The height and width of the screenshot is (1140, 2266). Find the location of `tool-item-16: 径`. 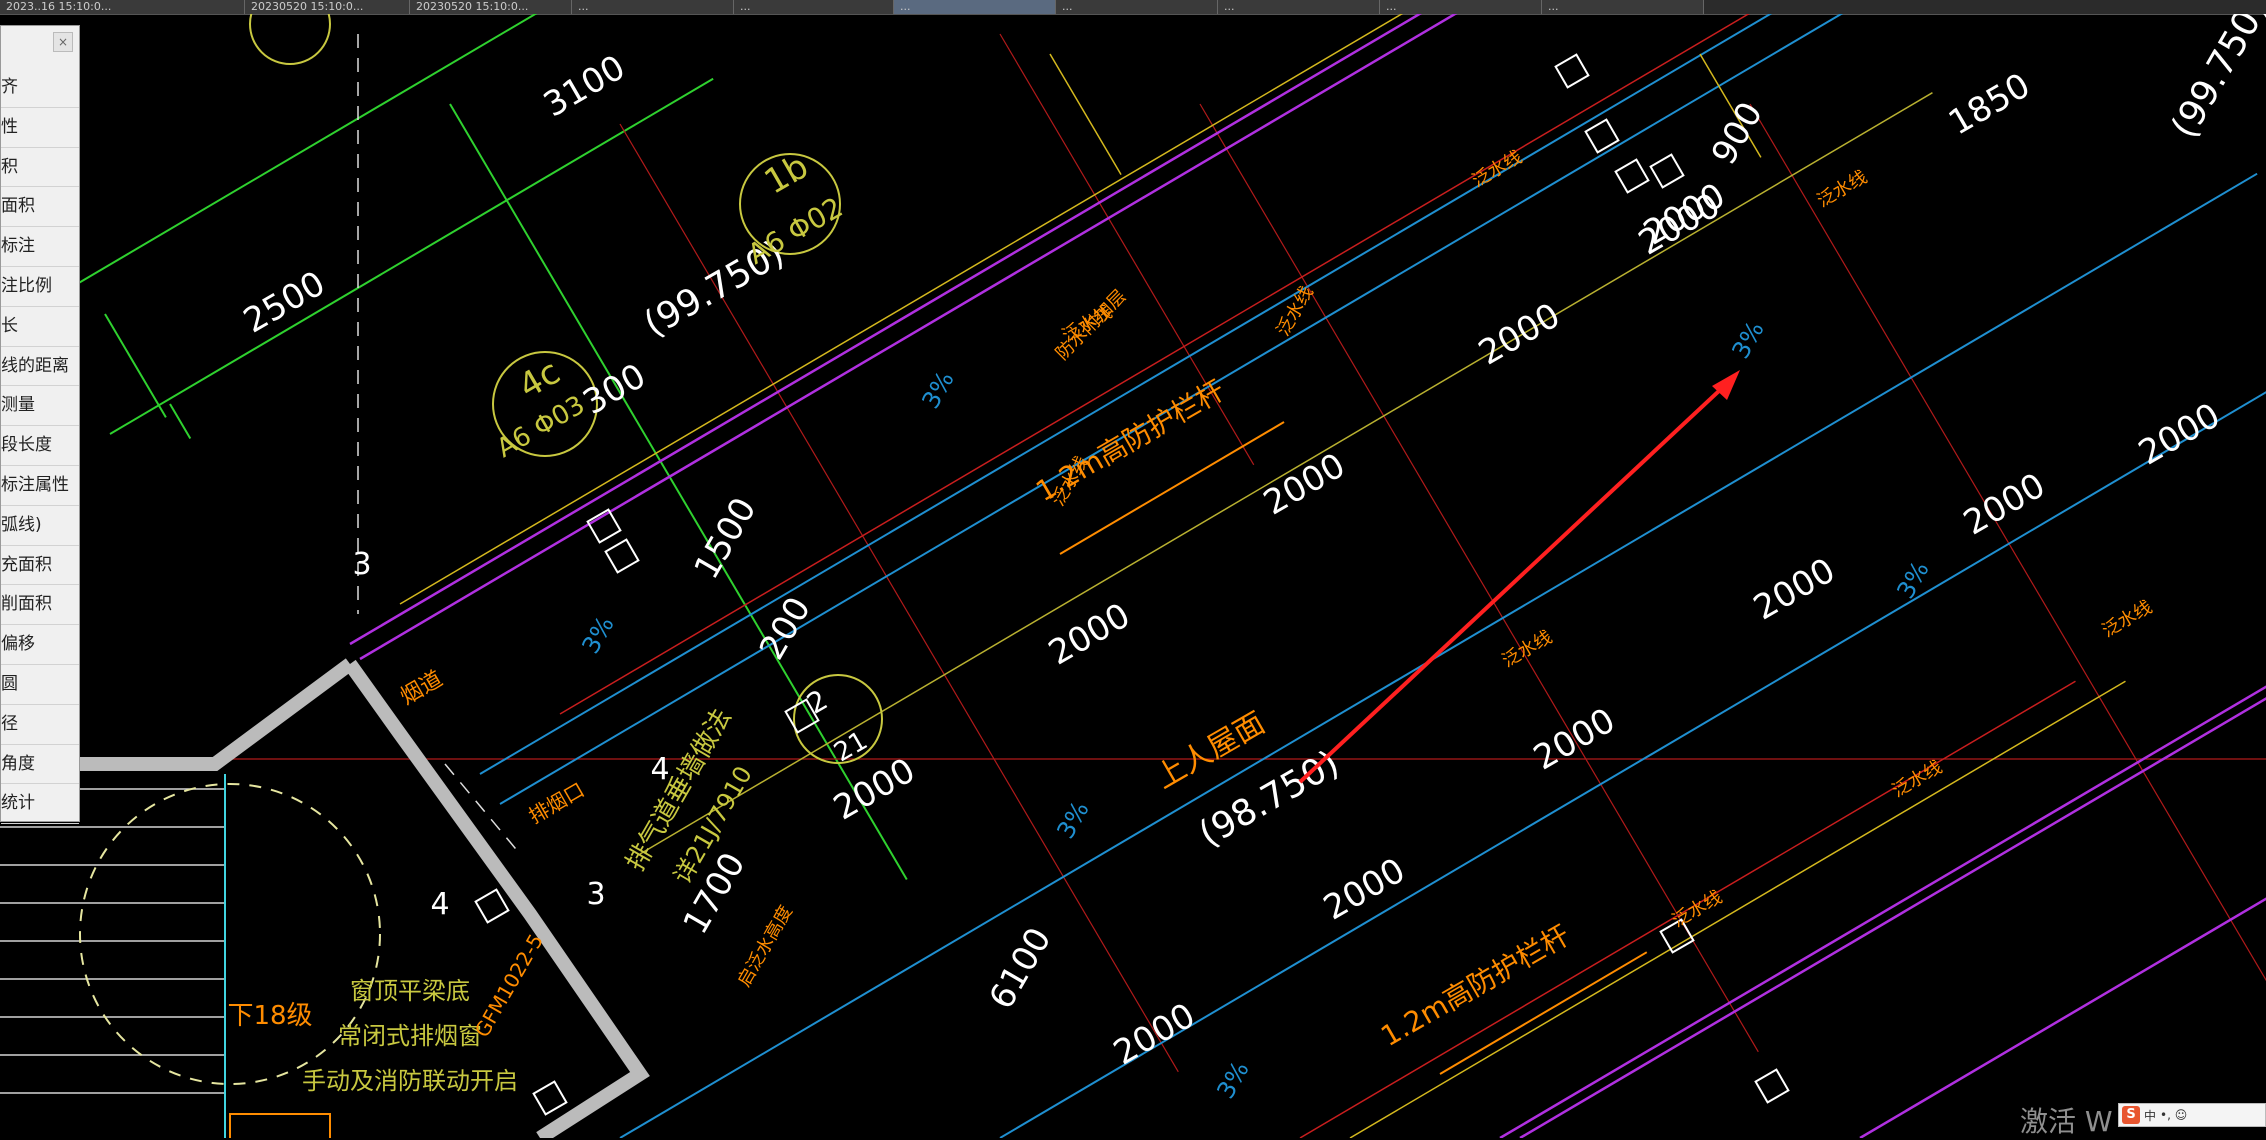

tool-item-16: 径 is located at coordinates (40, 725).